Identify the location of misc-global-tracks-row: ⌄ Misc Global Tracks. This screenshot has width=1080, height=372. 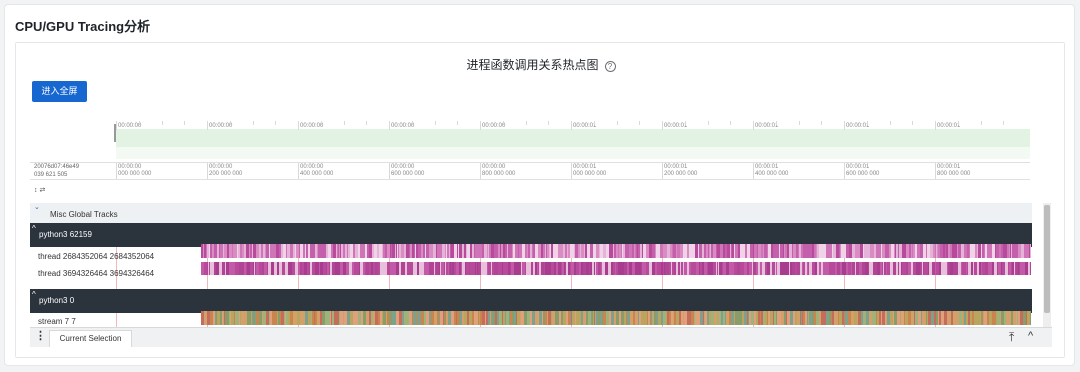
(531, 213).